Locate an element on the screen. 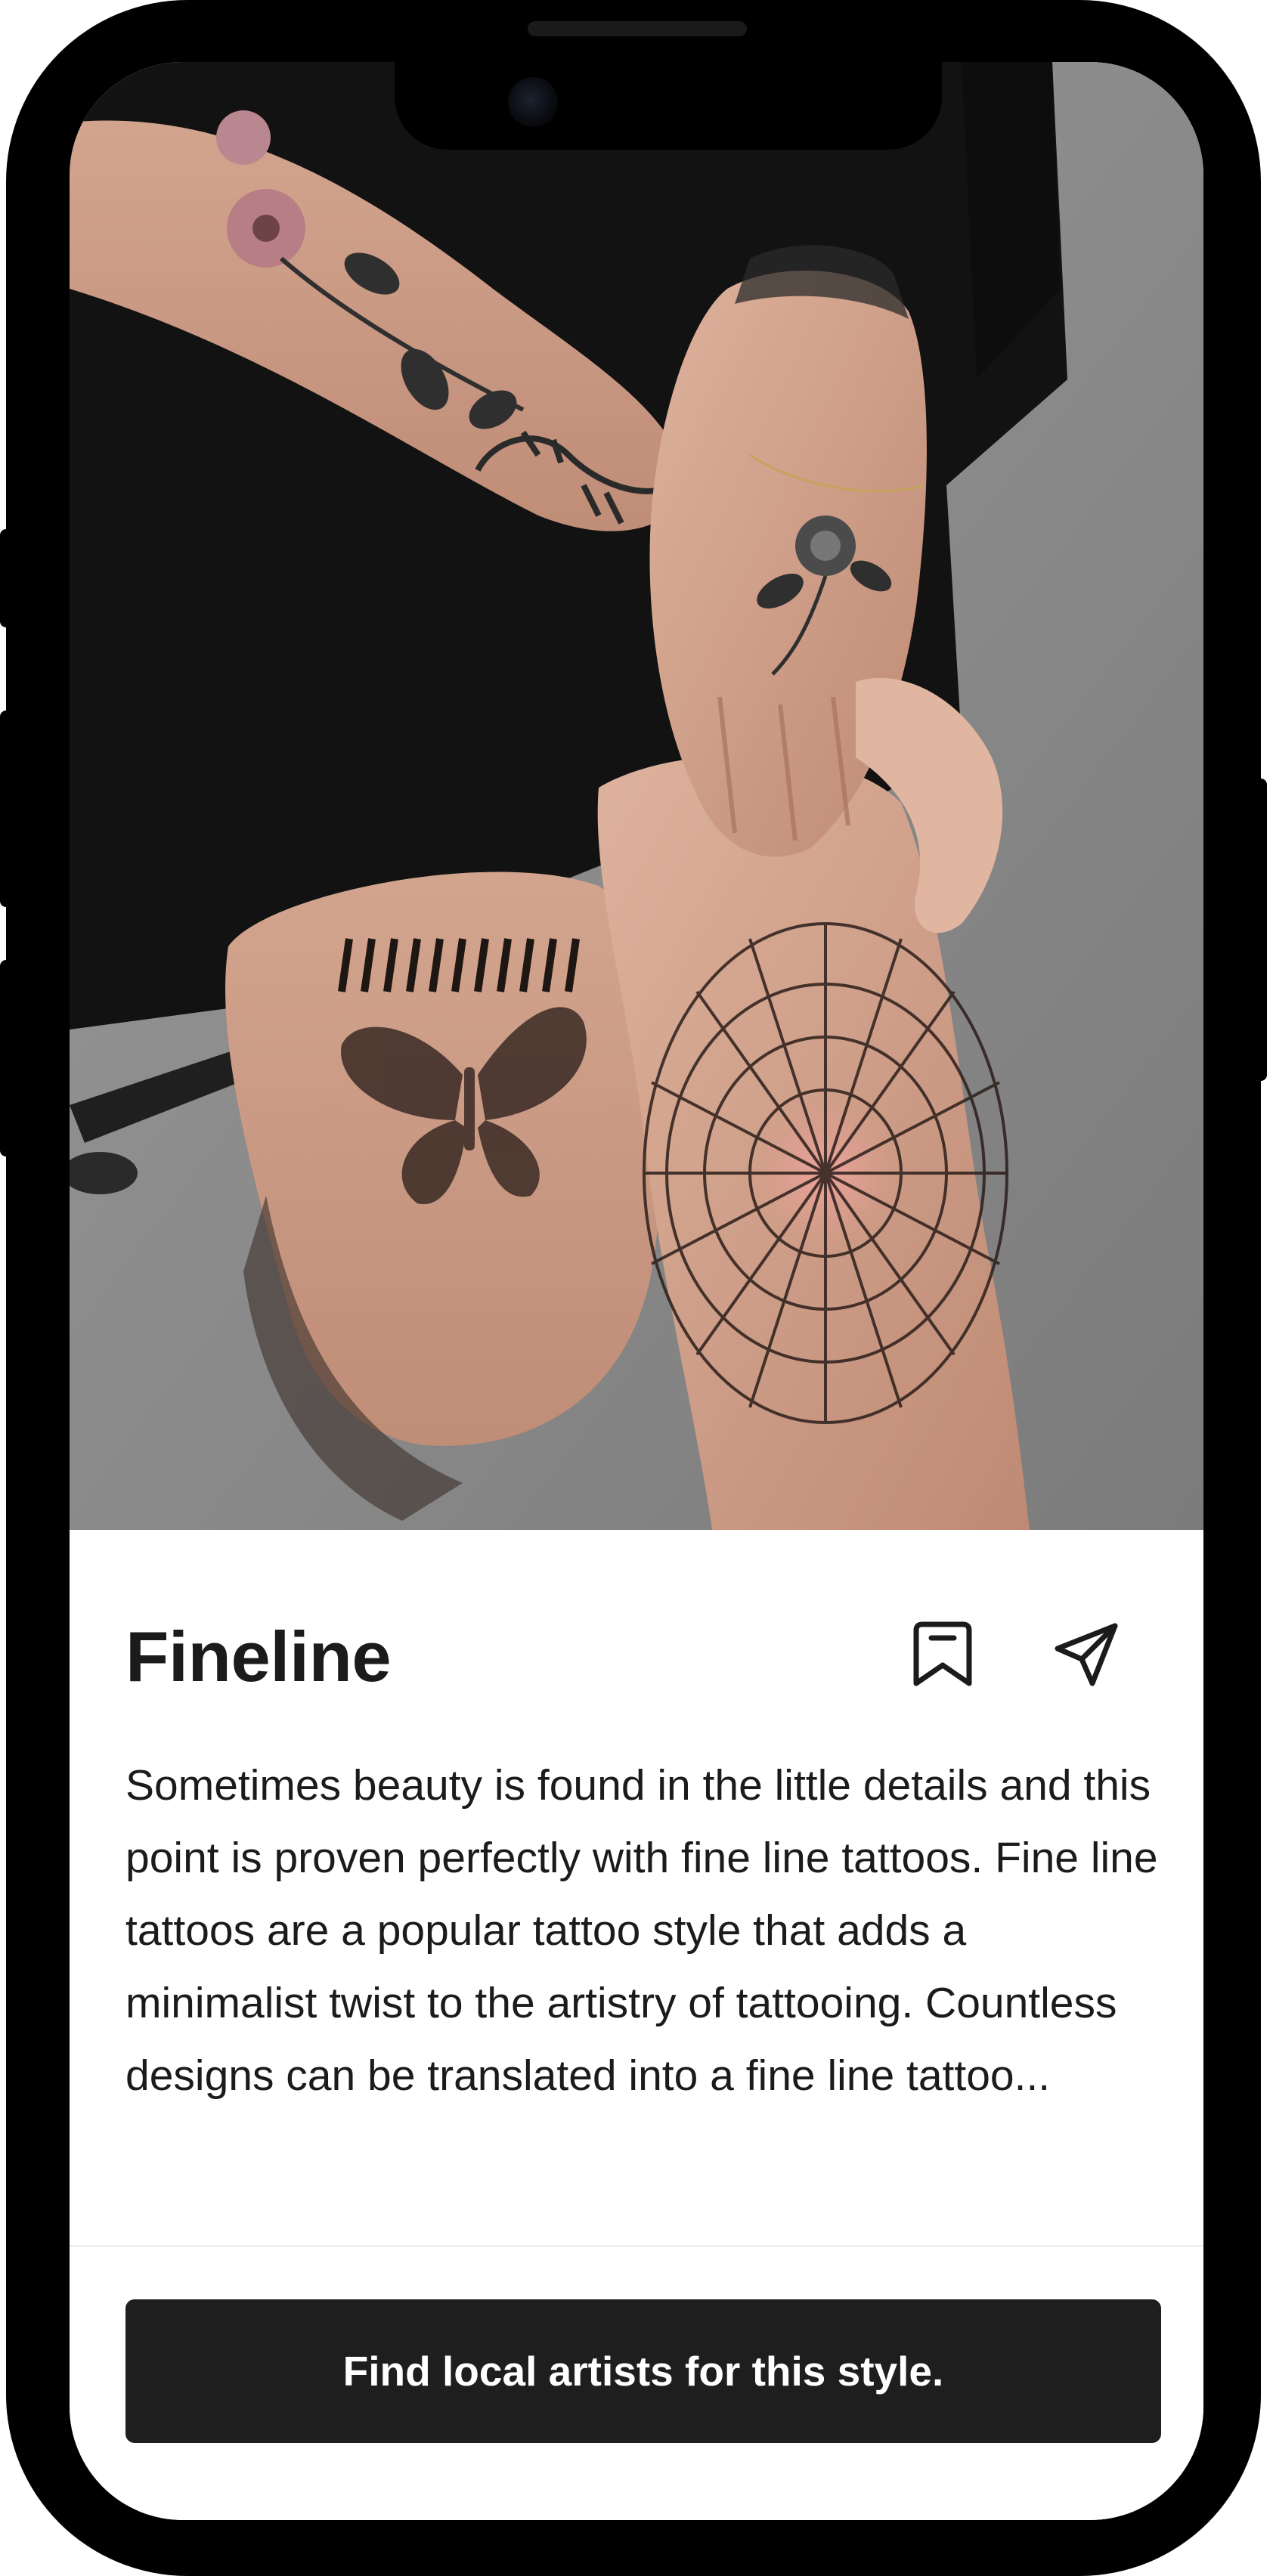  notch is located at coordinates (668, 106).